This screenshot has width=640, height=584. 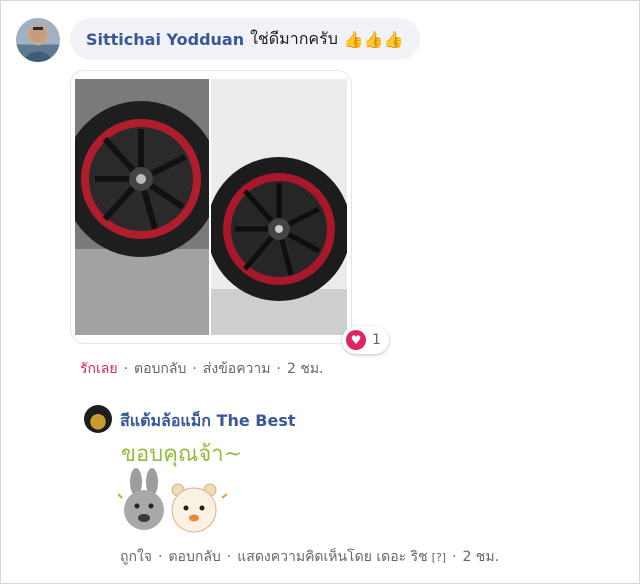 I want to click on like-button: ถูกใจ, so click(x=136, y=557).